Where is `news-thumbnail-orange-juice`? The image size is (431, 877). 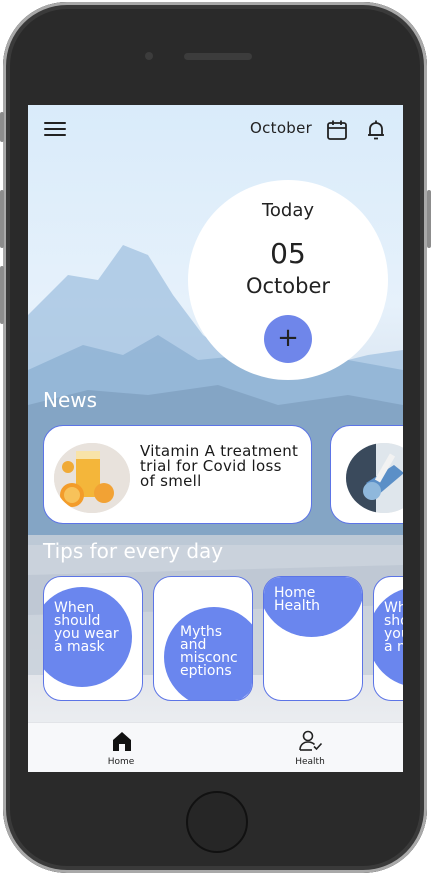 news-thumbnail-orange-juice is located at coordinates (92, 478).